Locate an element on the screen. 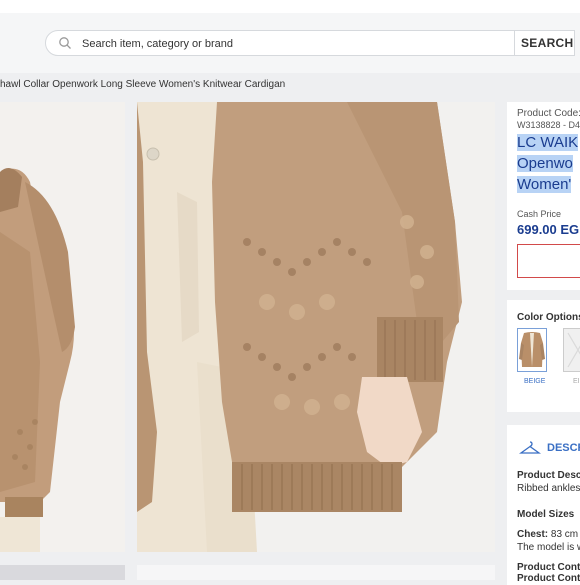  add-to-cart-button is located at coordinates (548, 261).